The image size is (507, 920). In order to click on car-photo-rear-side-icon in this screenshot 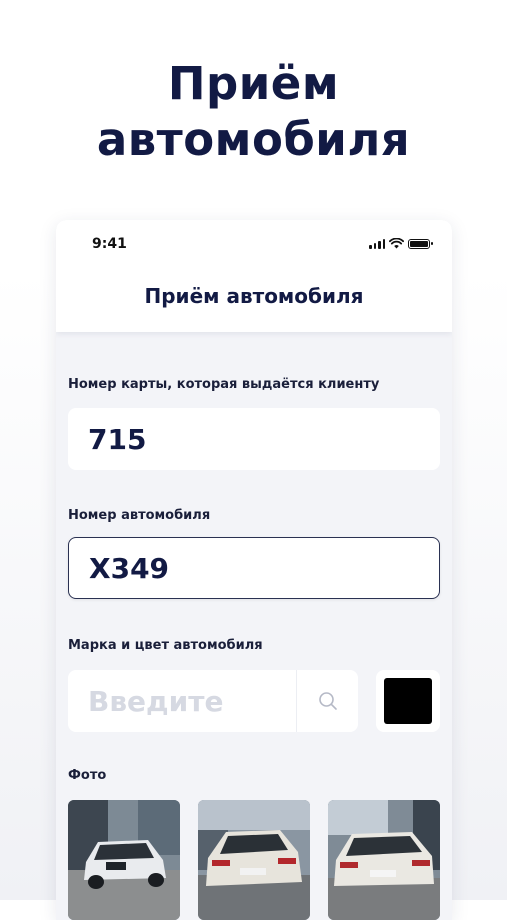, I will do `click(384, 860)`.